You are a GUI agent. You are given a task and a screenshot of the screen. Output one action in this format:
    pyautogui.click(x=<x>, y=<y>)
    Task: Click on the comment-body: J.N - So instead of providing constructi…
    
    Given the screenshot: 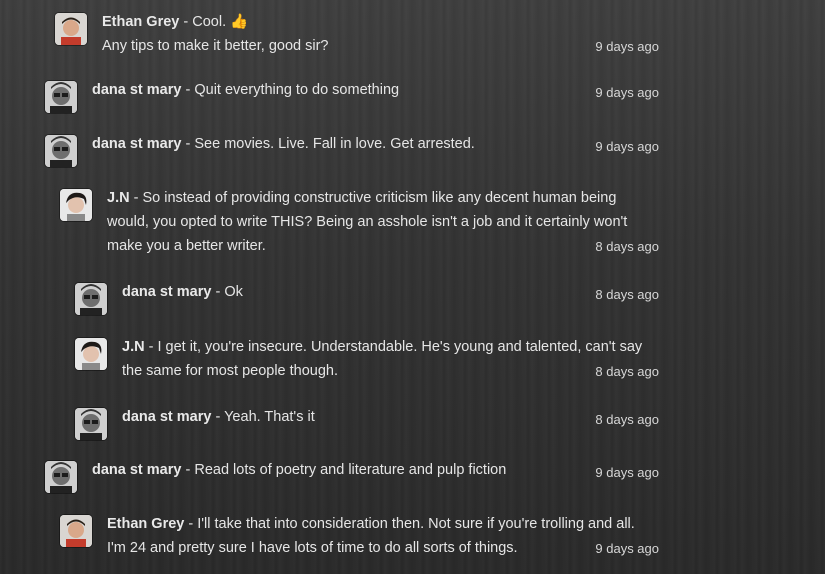 What is the action you would take?
    pyautogui.click(x=367, y=222)
    